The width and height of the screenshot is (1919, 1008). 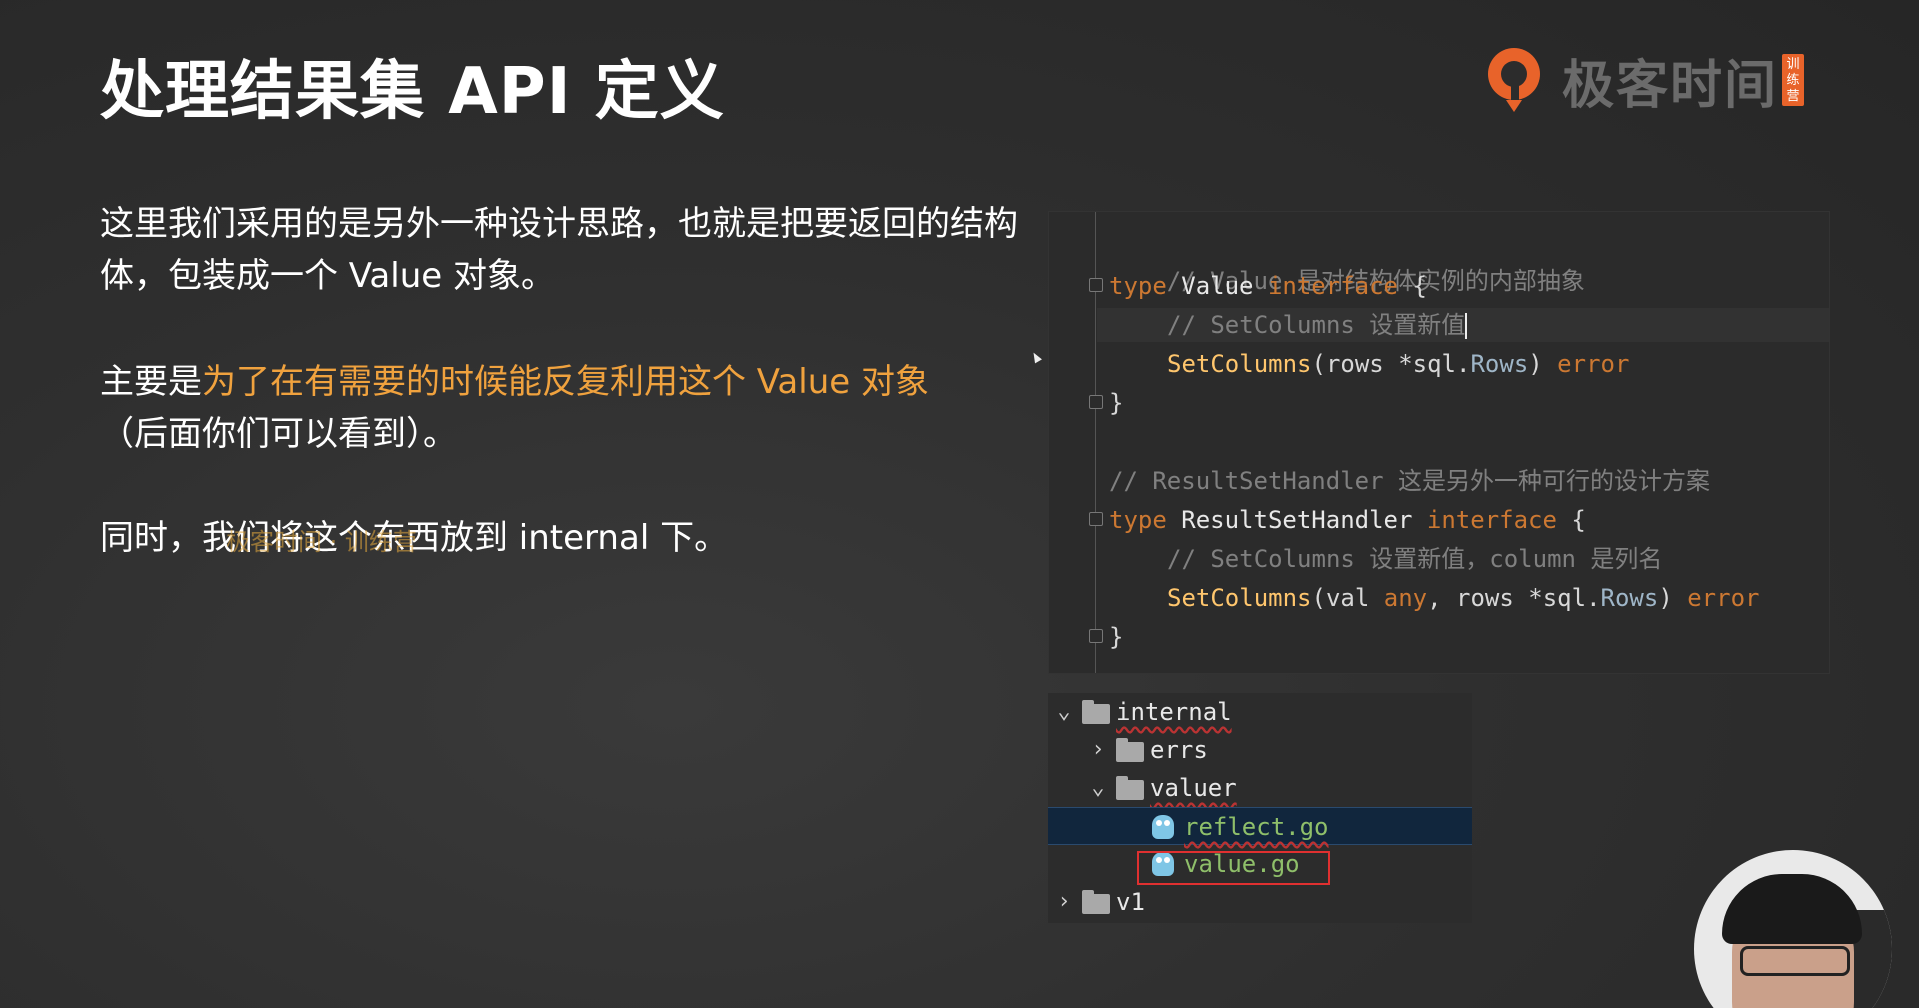 What do you see at coordinates (1260, 750) in the screenshot?
I see `tree-item-errs: › errs` at bounding box center [1260, 750].